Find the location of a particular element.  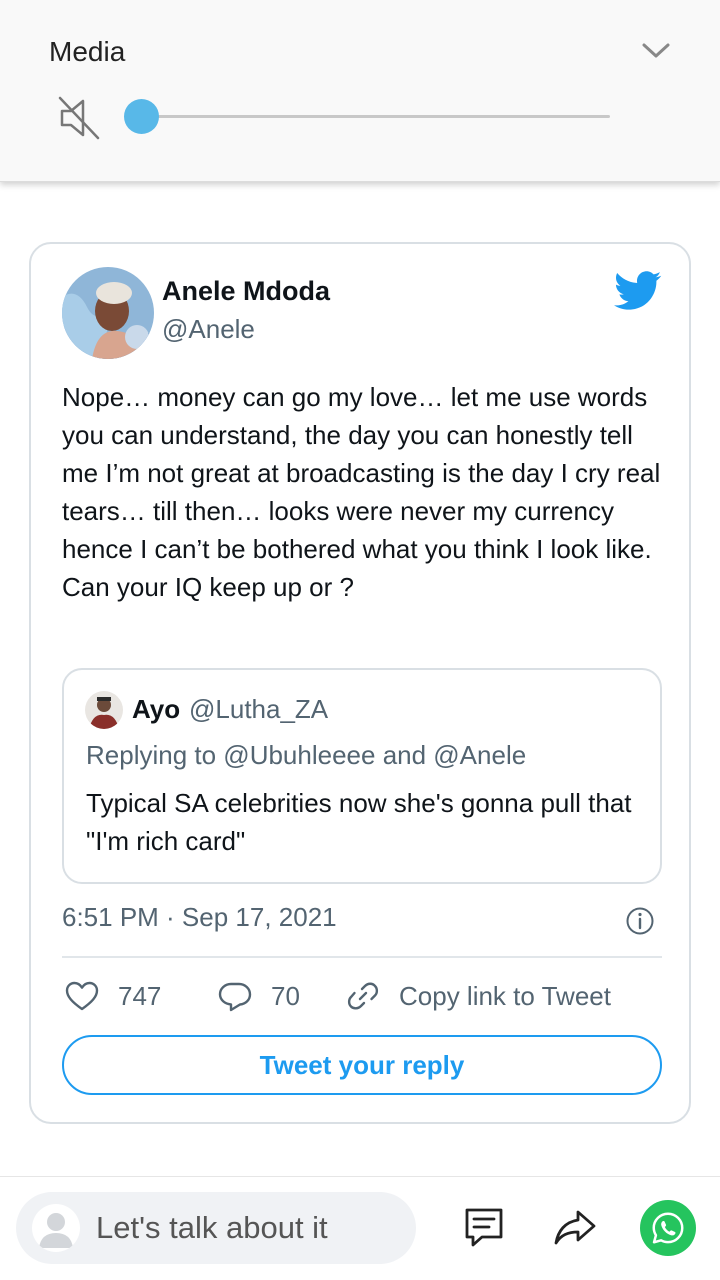

user-avatar-icon is located at coordinates (56, 1228).